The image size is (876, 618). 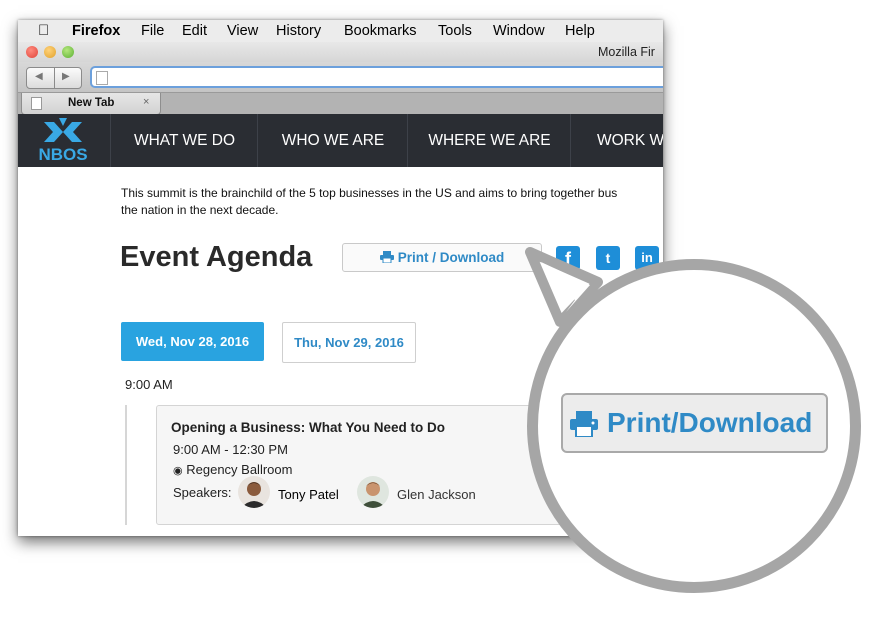 I want to click on callout-tail-fill, so click(x=565, y=287).